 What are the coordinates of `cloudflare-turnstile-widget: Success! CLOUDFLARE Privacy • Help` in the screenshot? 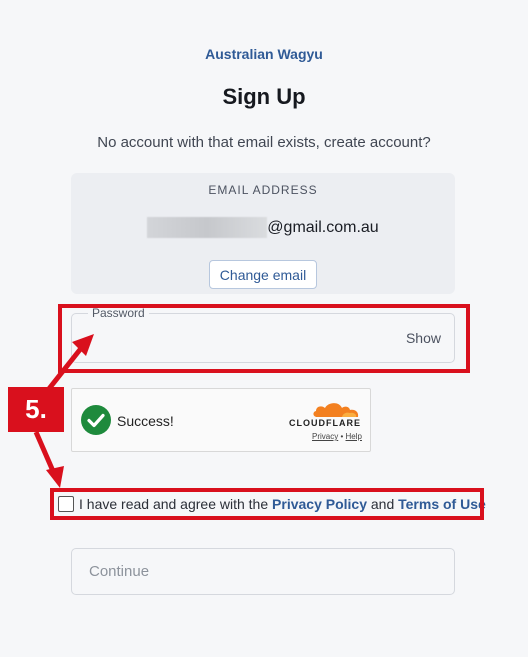 It's located at (221, 420).